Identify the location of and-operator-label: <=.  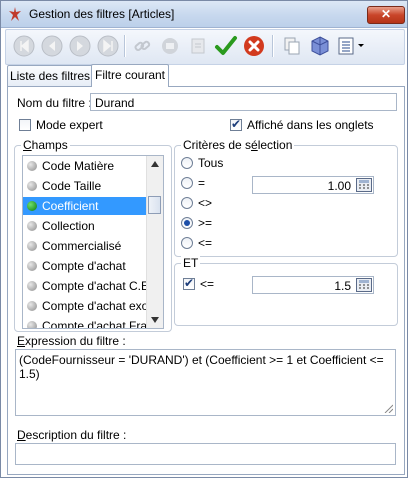
(207, 284).